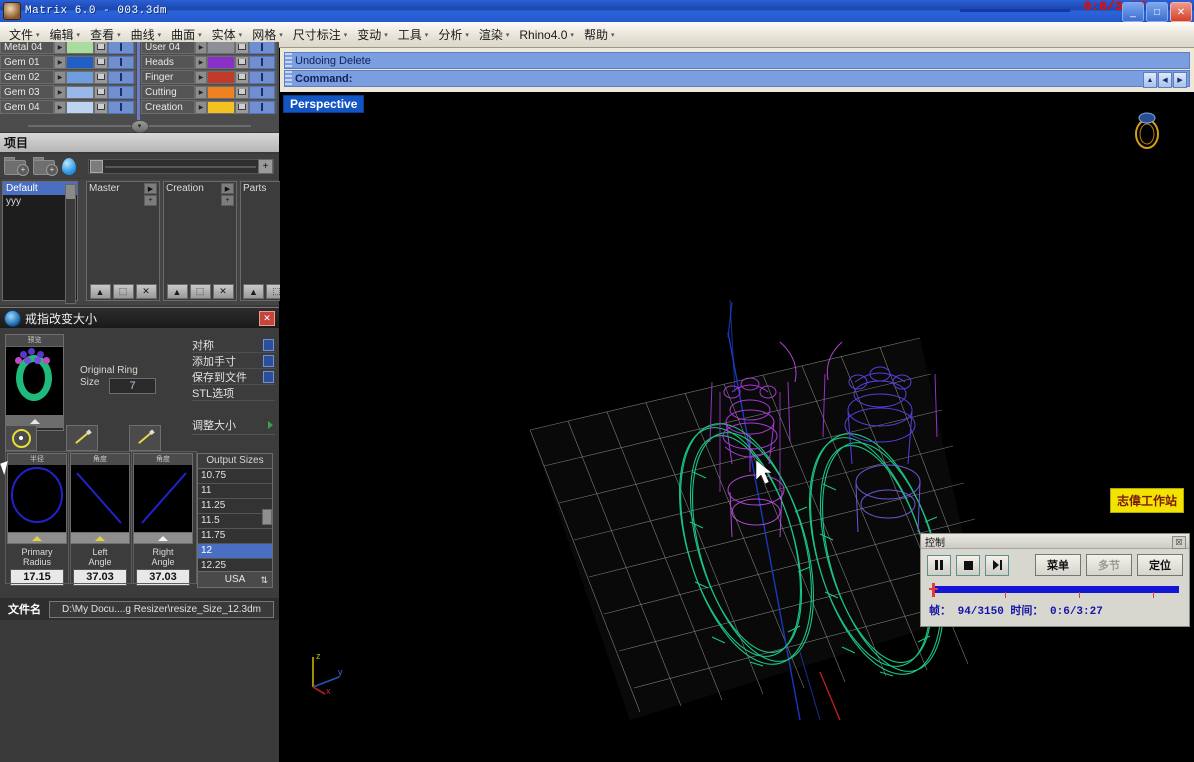 This screenshot has height=762, width=1194. I want to click on slider-track, so click(1057, 589).